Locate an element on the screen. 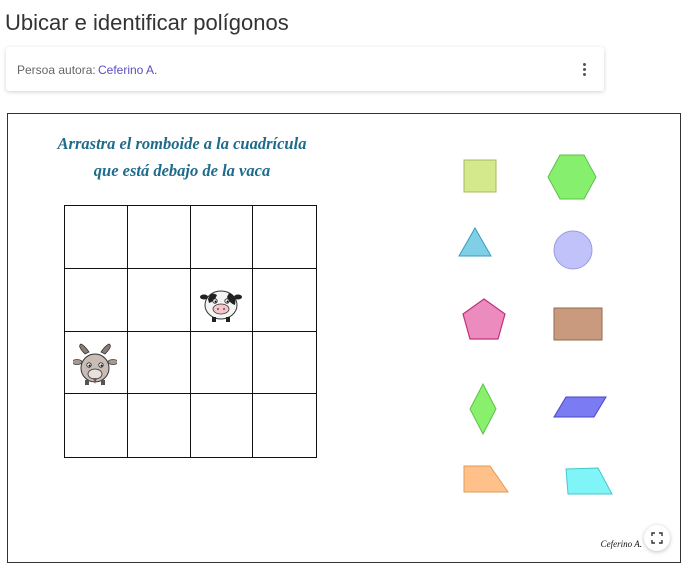 Image resolution: width=695 pixels, height=575 pixels. instruction-line-2: que está debajo de la vaca is located at coordinates (182, 170).